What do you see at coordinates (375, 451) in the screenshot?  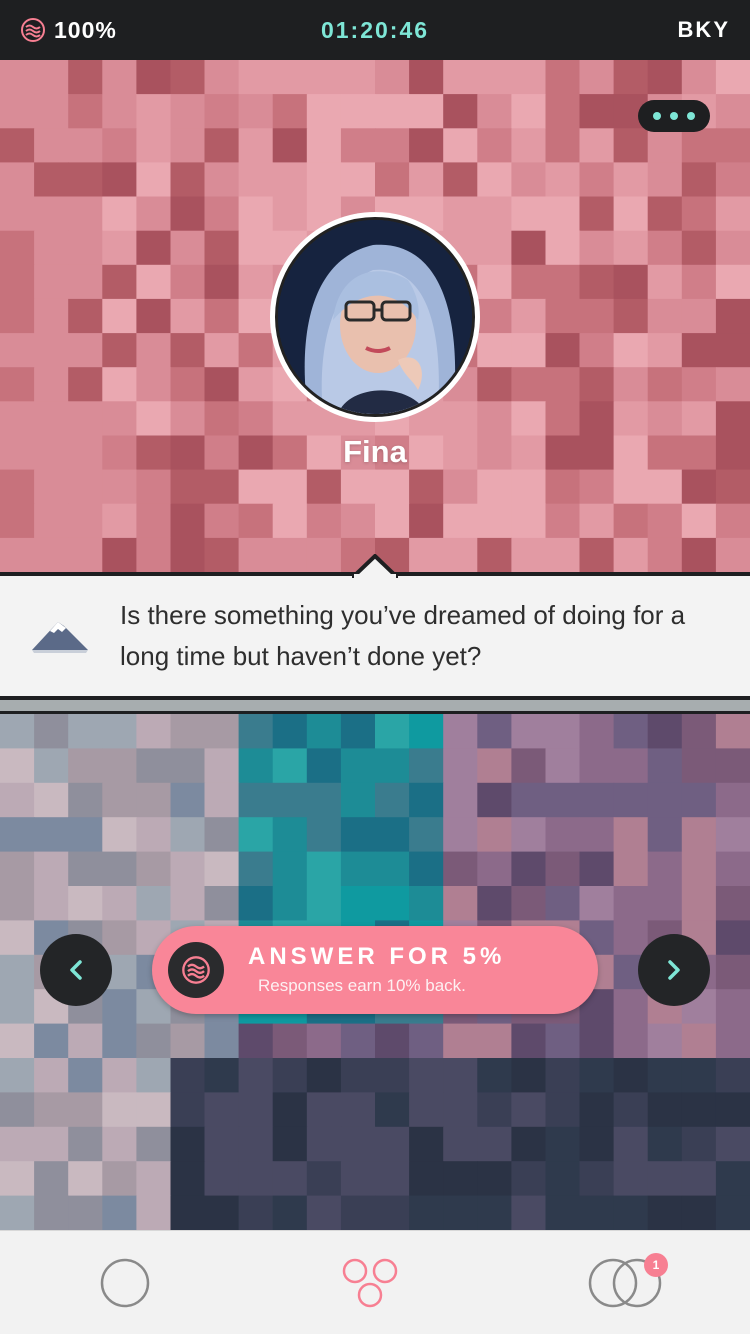 I see `profile-name: Fina` at bounding box center [375, 451].